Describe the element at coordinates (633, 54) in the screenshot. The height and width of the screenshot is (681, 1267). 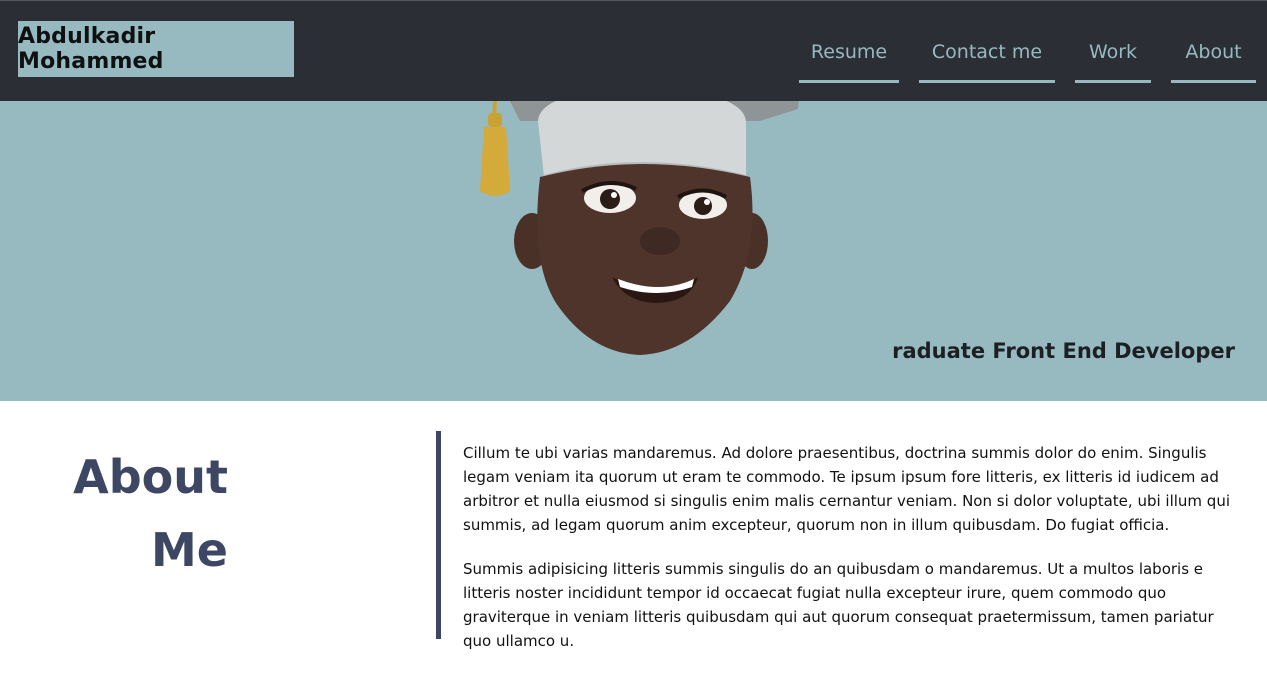
I see `main-nav: Resume Contact me Work About` at that location.